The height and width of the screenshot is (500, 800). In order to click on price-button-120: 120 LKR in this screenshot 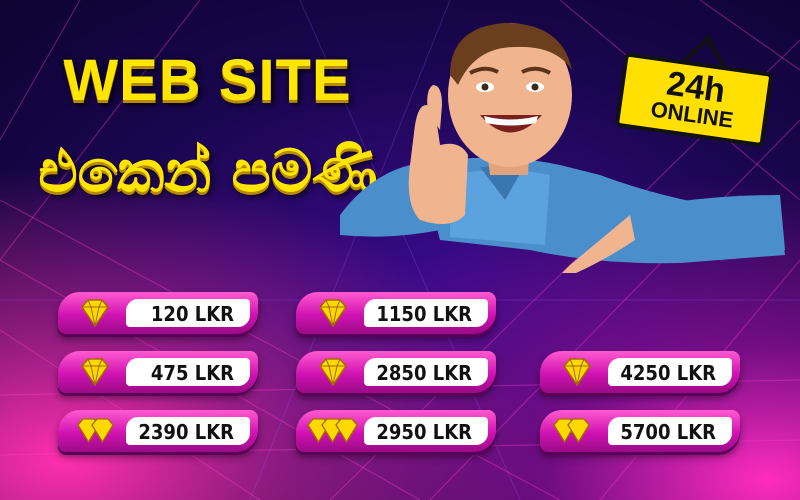, I will do `click(158, 313)`.